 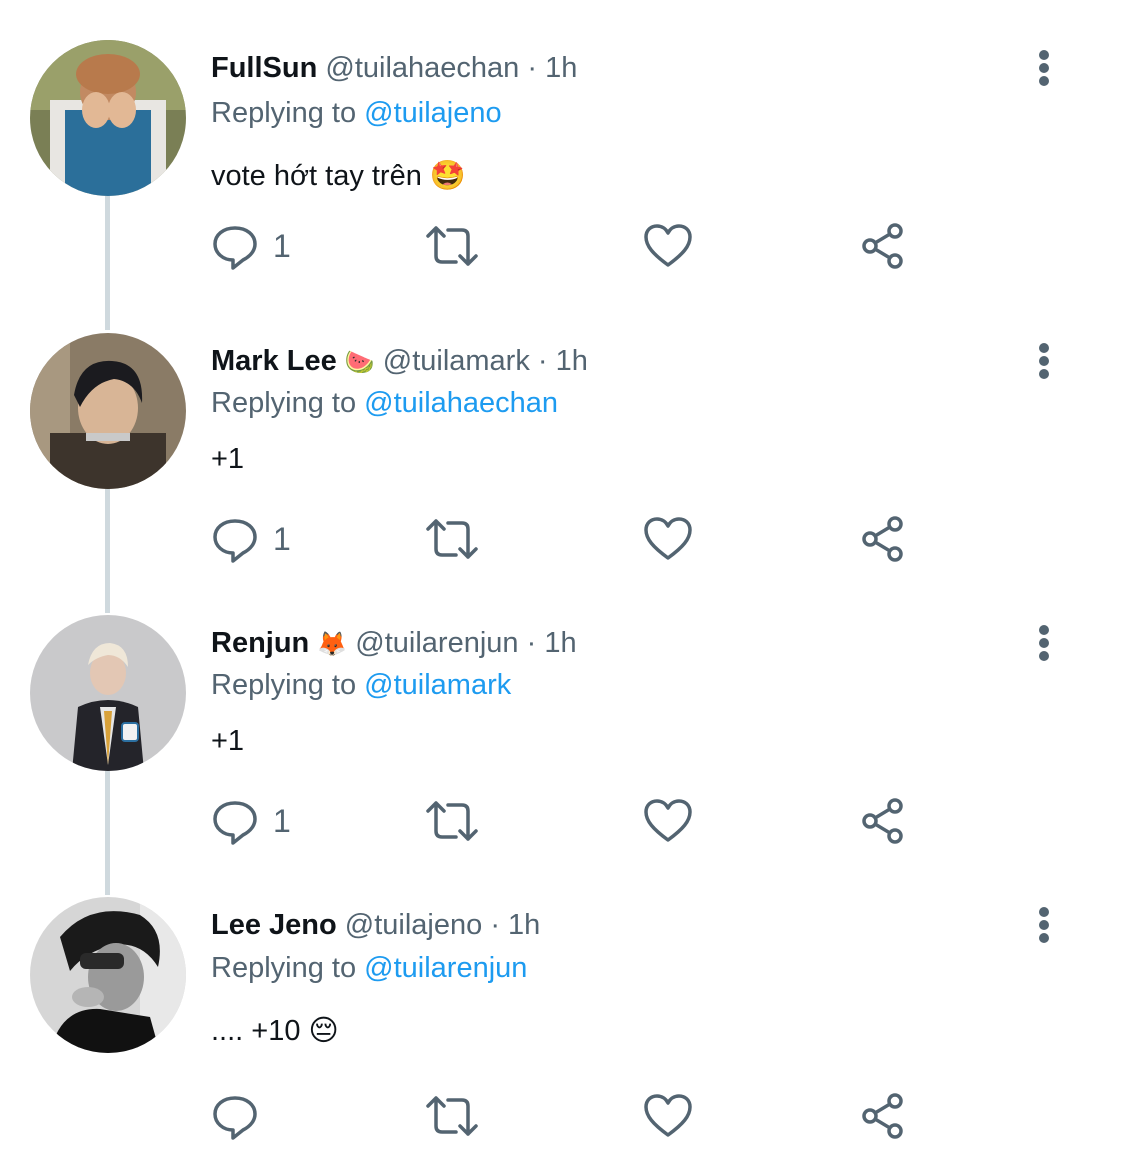 I want to click on display-name: Renjun, so click(x=260, y=643).